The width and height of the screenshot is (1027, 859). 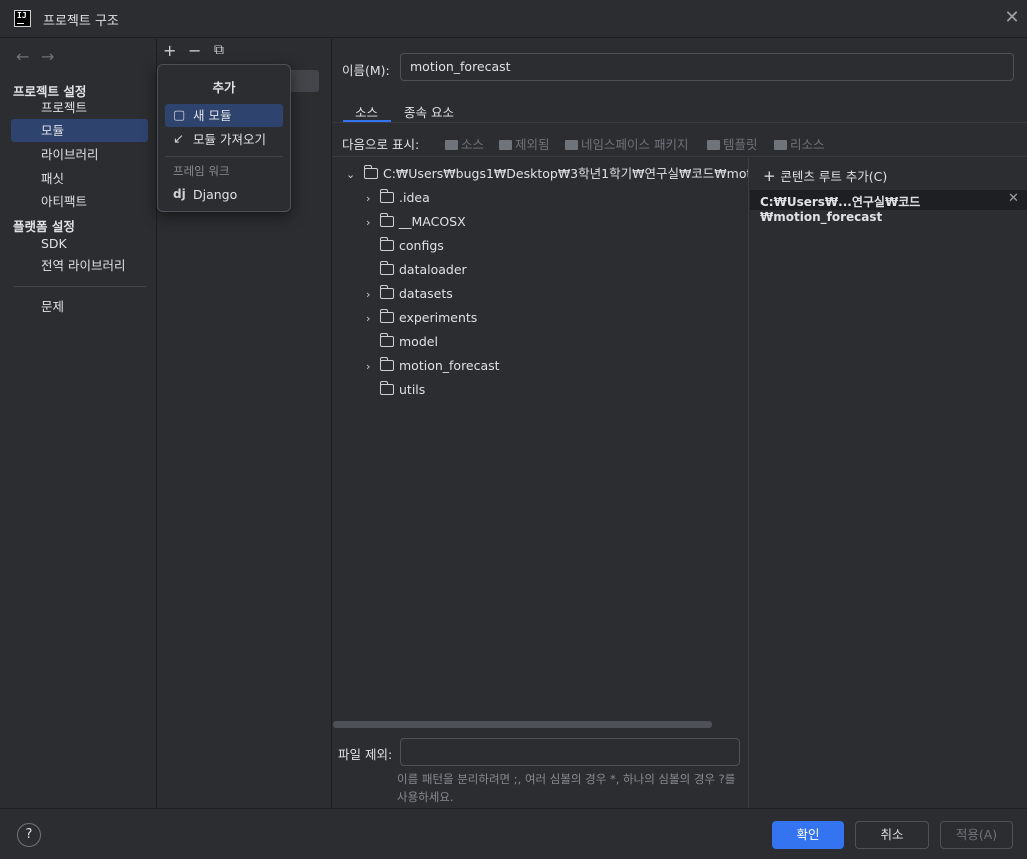 What do you see at coordinates (1013, 198) in the screenshot?
I see `remove-content-root-icon: ✕` at bounding box center [1013, 198].